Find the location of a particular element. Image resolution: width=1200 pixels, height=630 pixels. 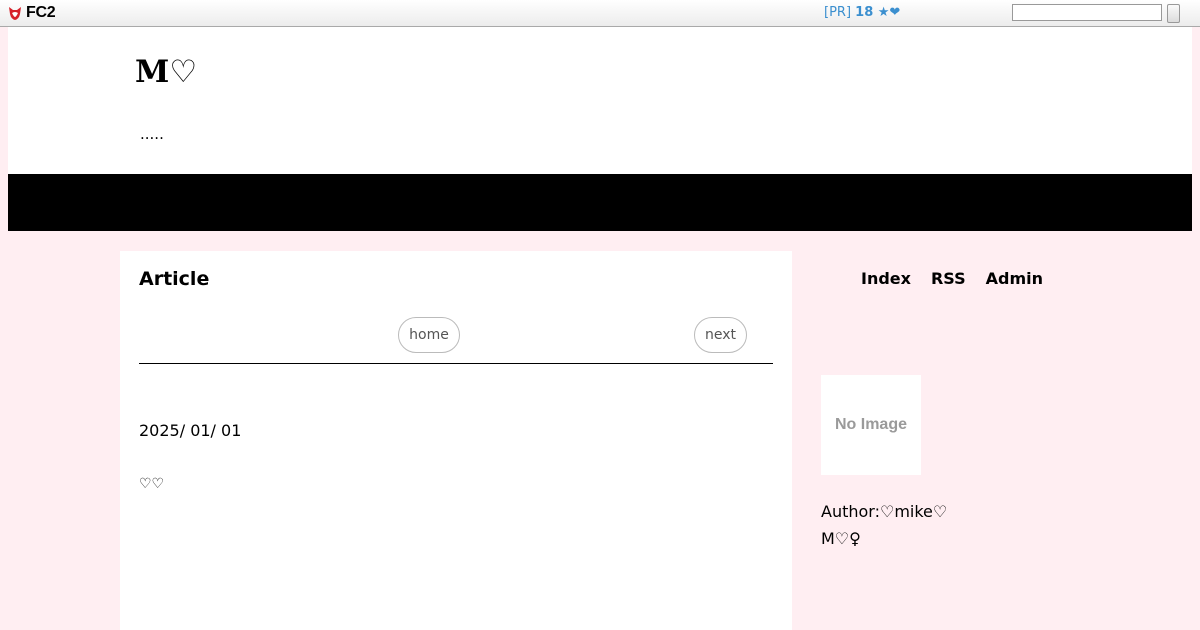

post-date: 2025/ 01/ 01 is located at coordinates (190, 430).